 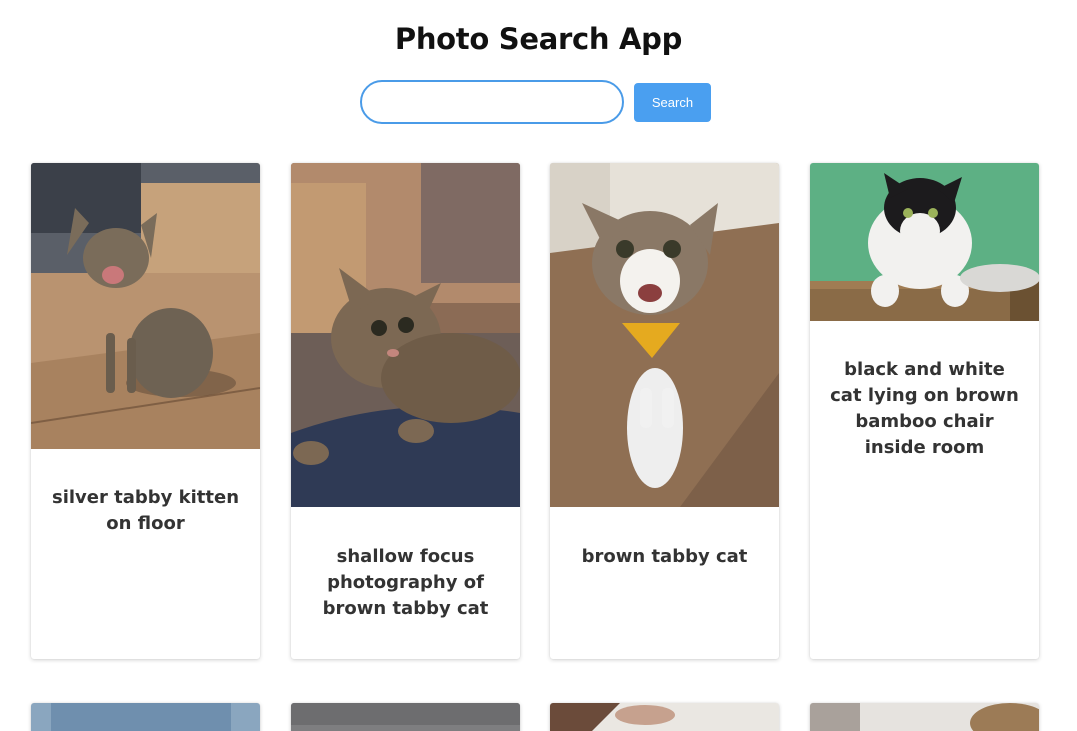 I want to click on photo-card: silver tabby kitten on floor, so click(x=145, y=411).